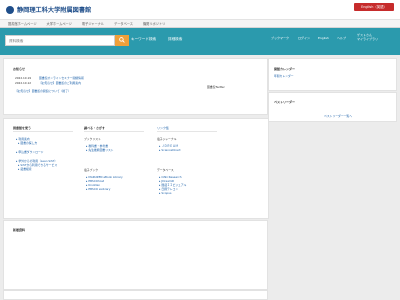 The height and width of the screenshot is (300, 400). I want to click on bestreader-title: ベストリーダー, so click(285, 102).